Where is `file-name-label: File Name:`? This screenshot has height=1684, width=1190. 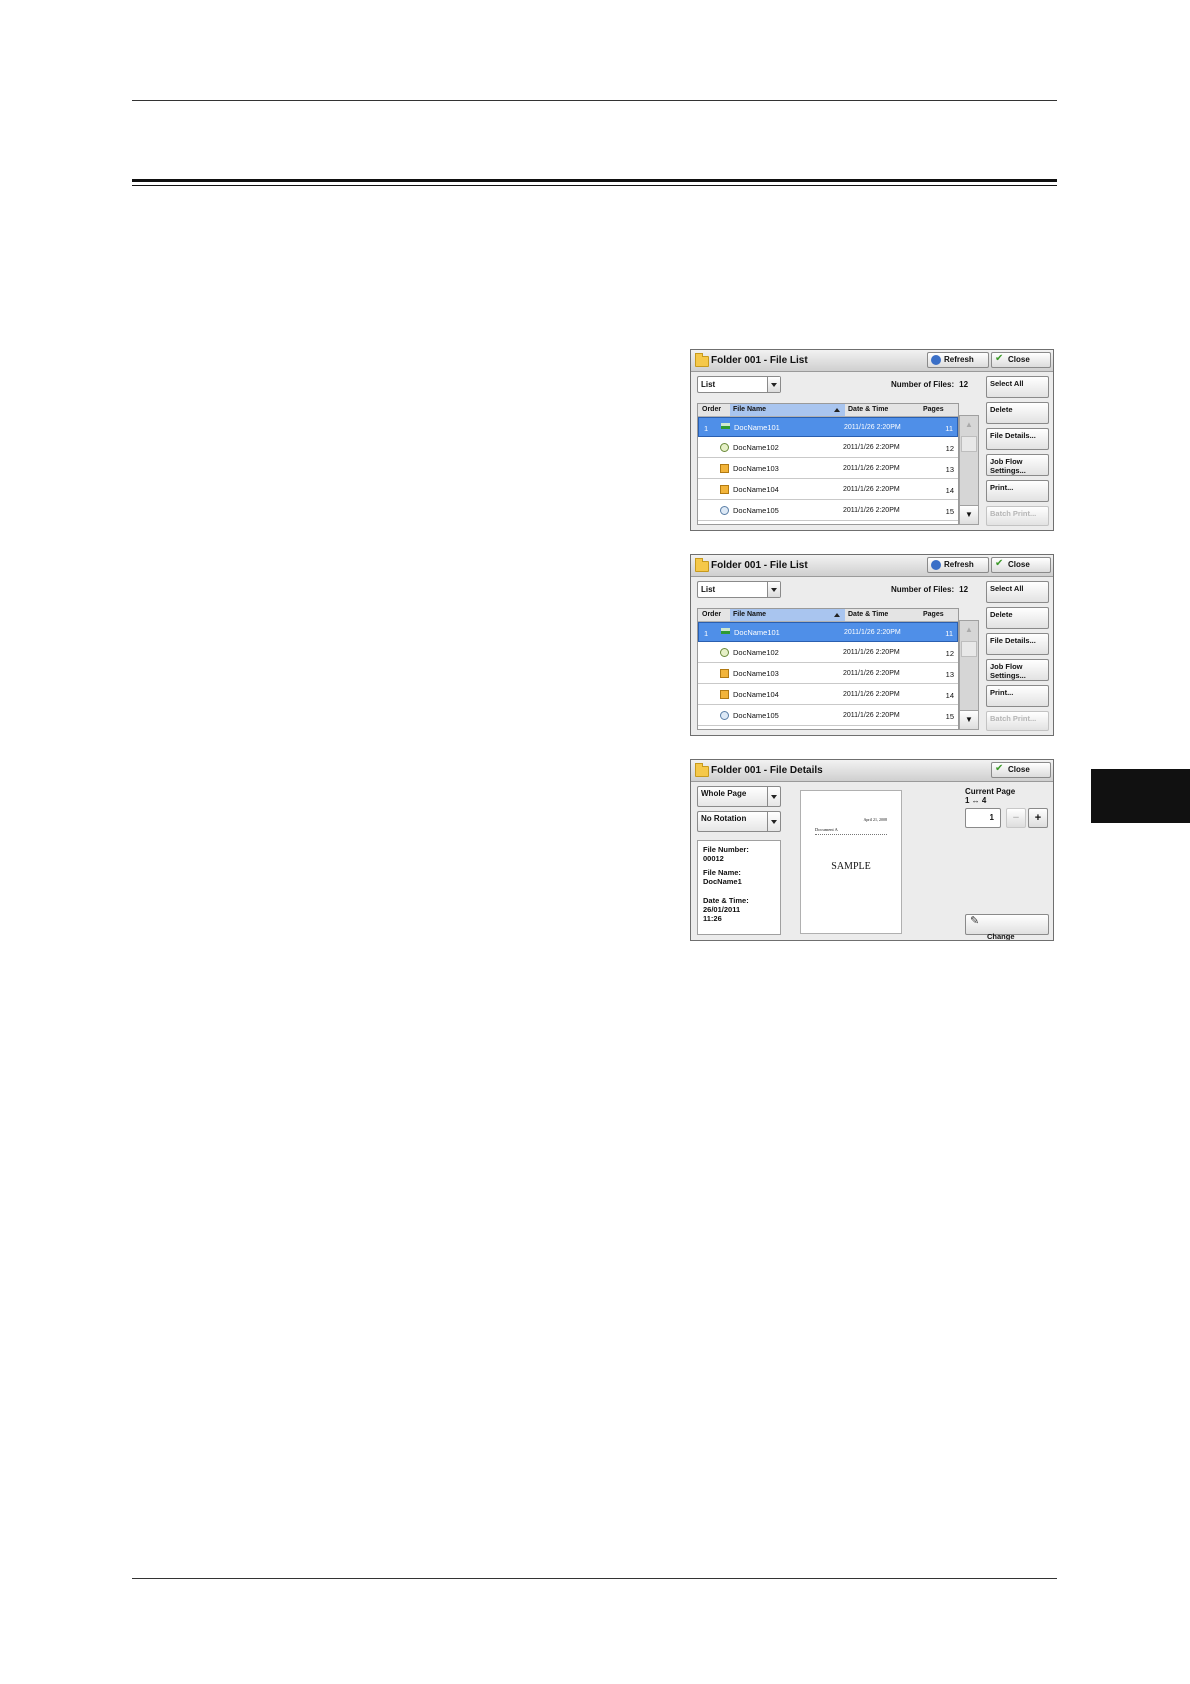 file-name-label: File Name: is located at coordinates (722, 872).